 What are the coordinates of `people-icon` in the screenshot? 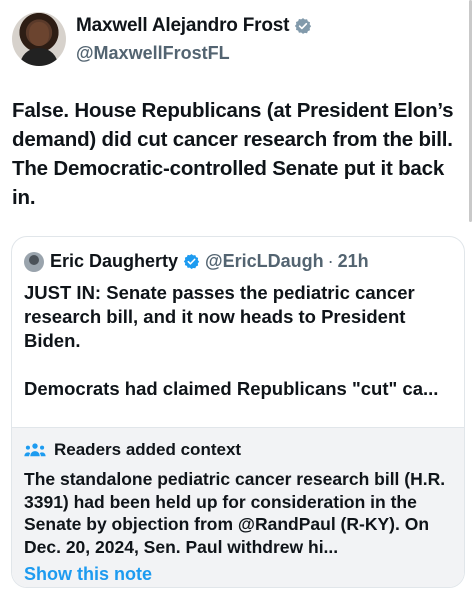 It's located at (35, 450).